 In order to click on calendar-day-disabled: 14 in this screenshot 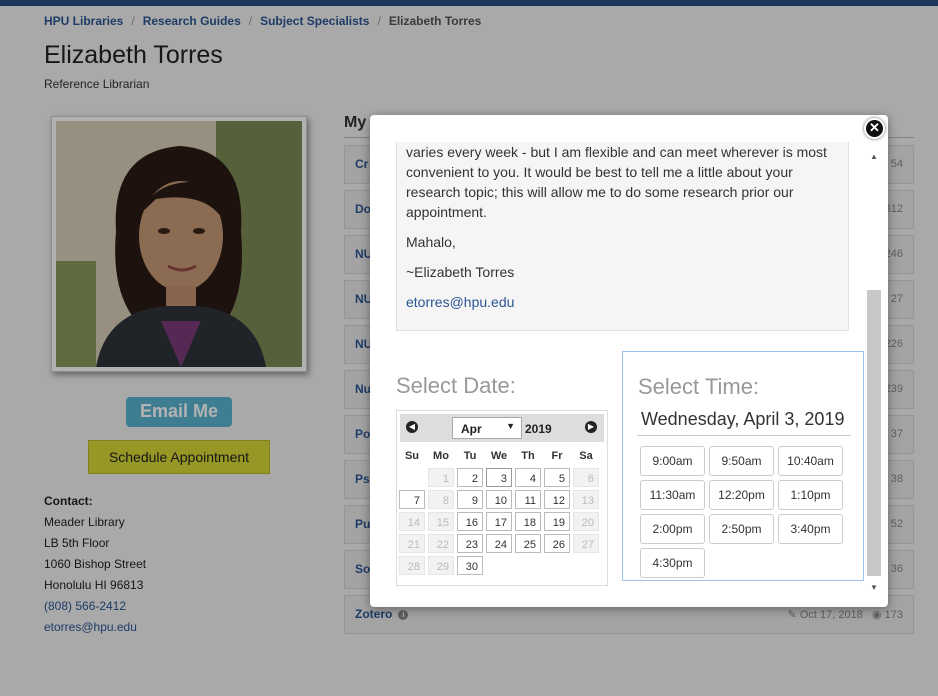, I will do `click(412, 521)`.